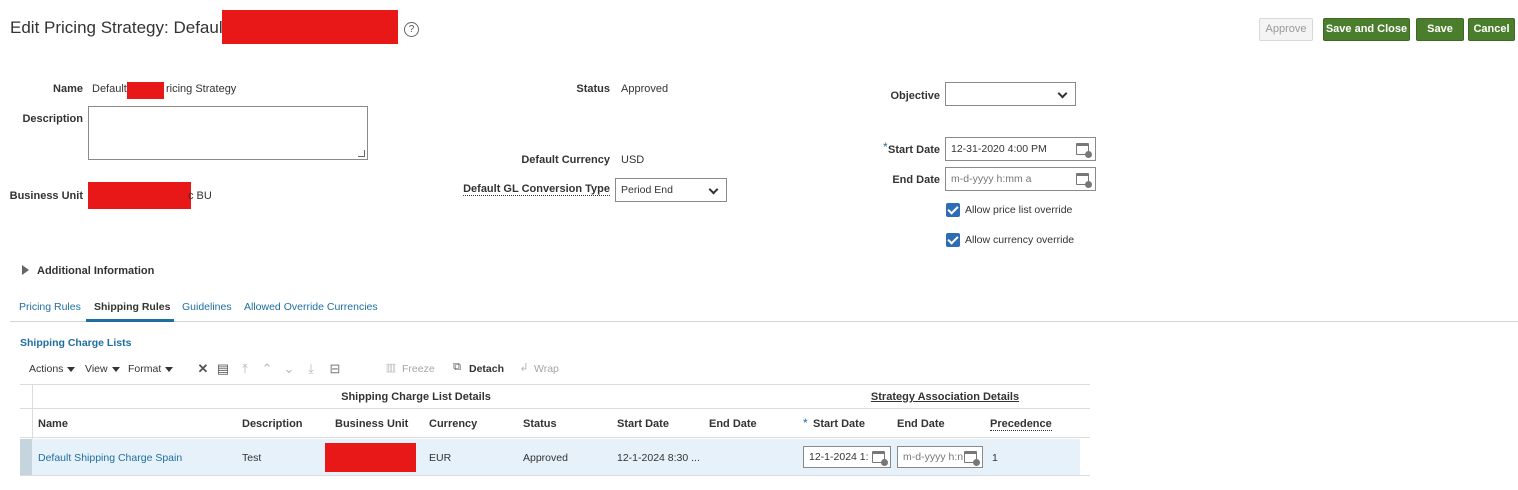 The image size is (1518, 490). What do you see at coordinates (555, 437) in the screenshot?
I see `column-header-divider` at bounding box center [555, 437].